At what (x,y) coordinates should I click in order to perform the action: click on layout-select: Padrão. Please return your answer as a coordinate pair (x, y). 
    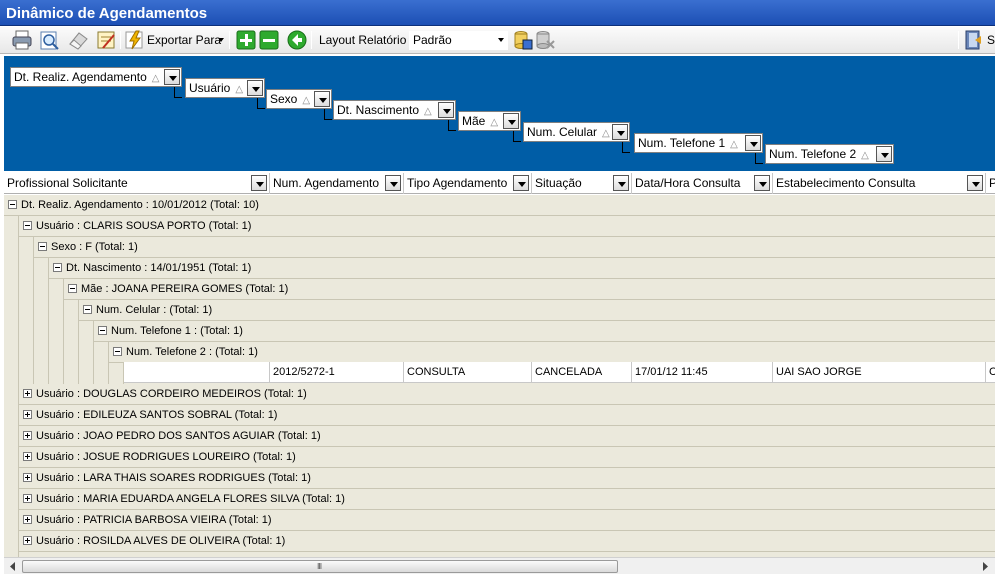
    Looking at the image, I should click on (458, 40).